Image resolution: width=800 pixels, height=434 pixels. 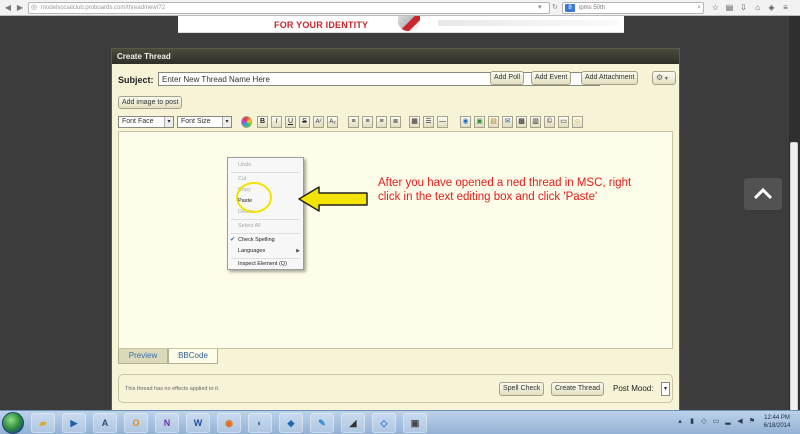 I want to click on align-right-icon: ≡, so click(x=381, y=122).